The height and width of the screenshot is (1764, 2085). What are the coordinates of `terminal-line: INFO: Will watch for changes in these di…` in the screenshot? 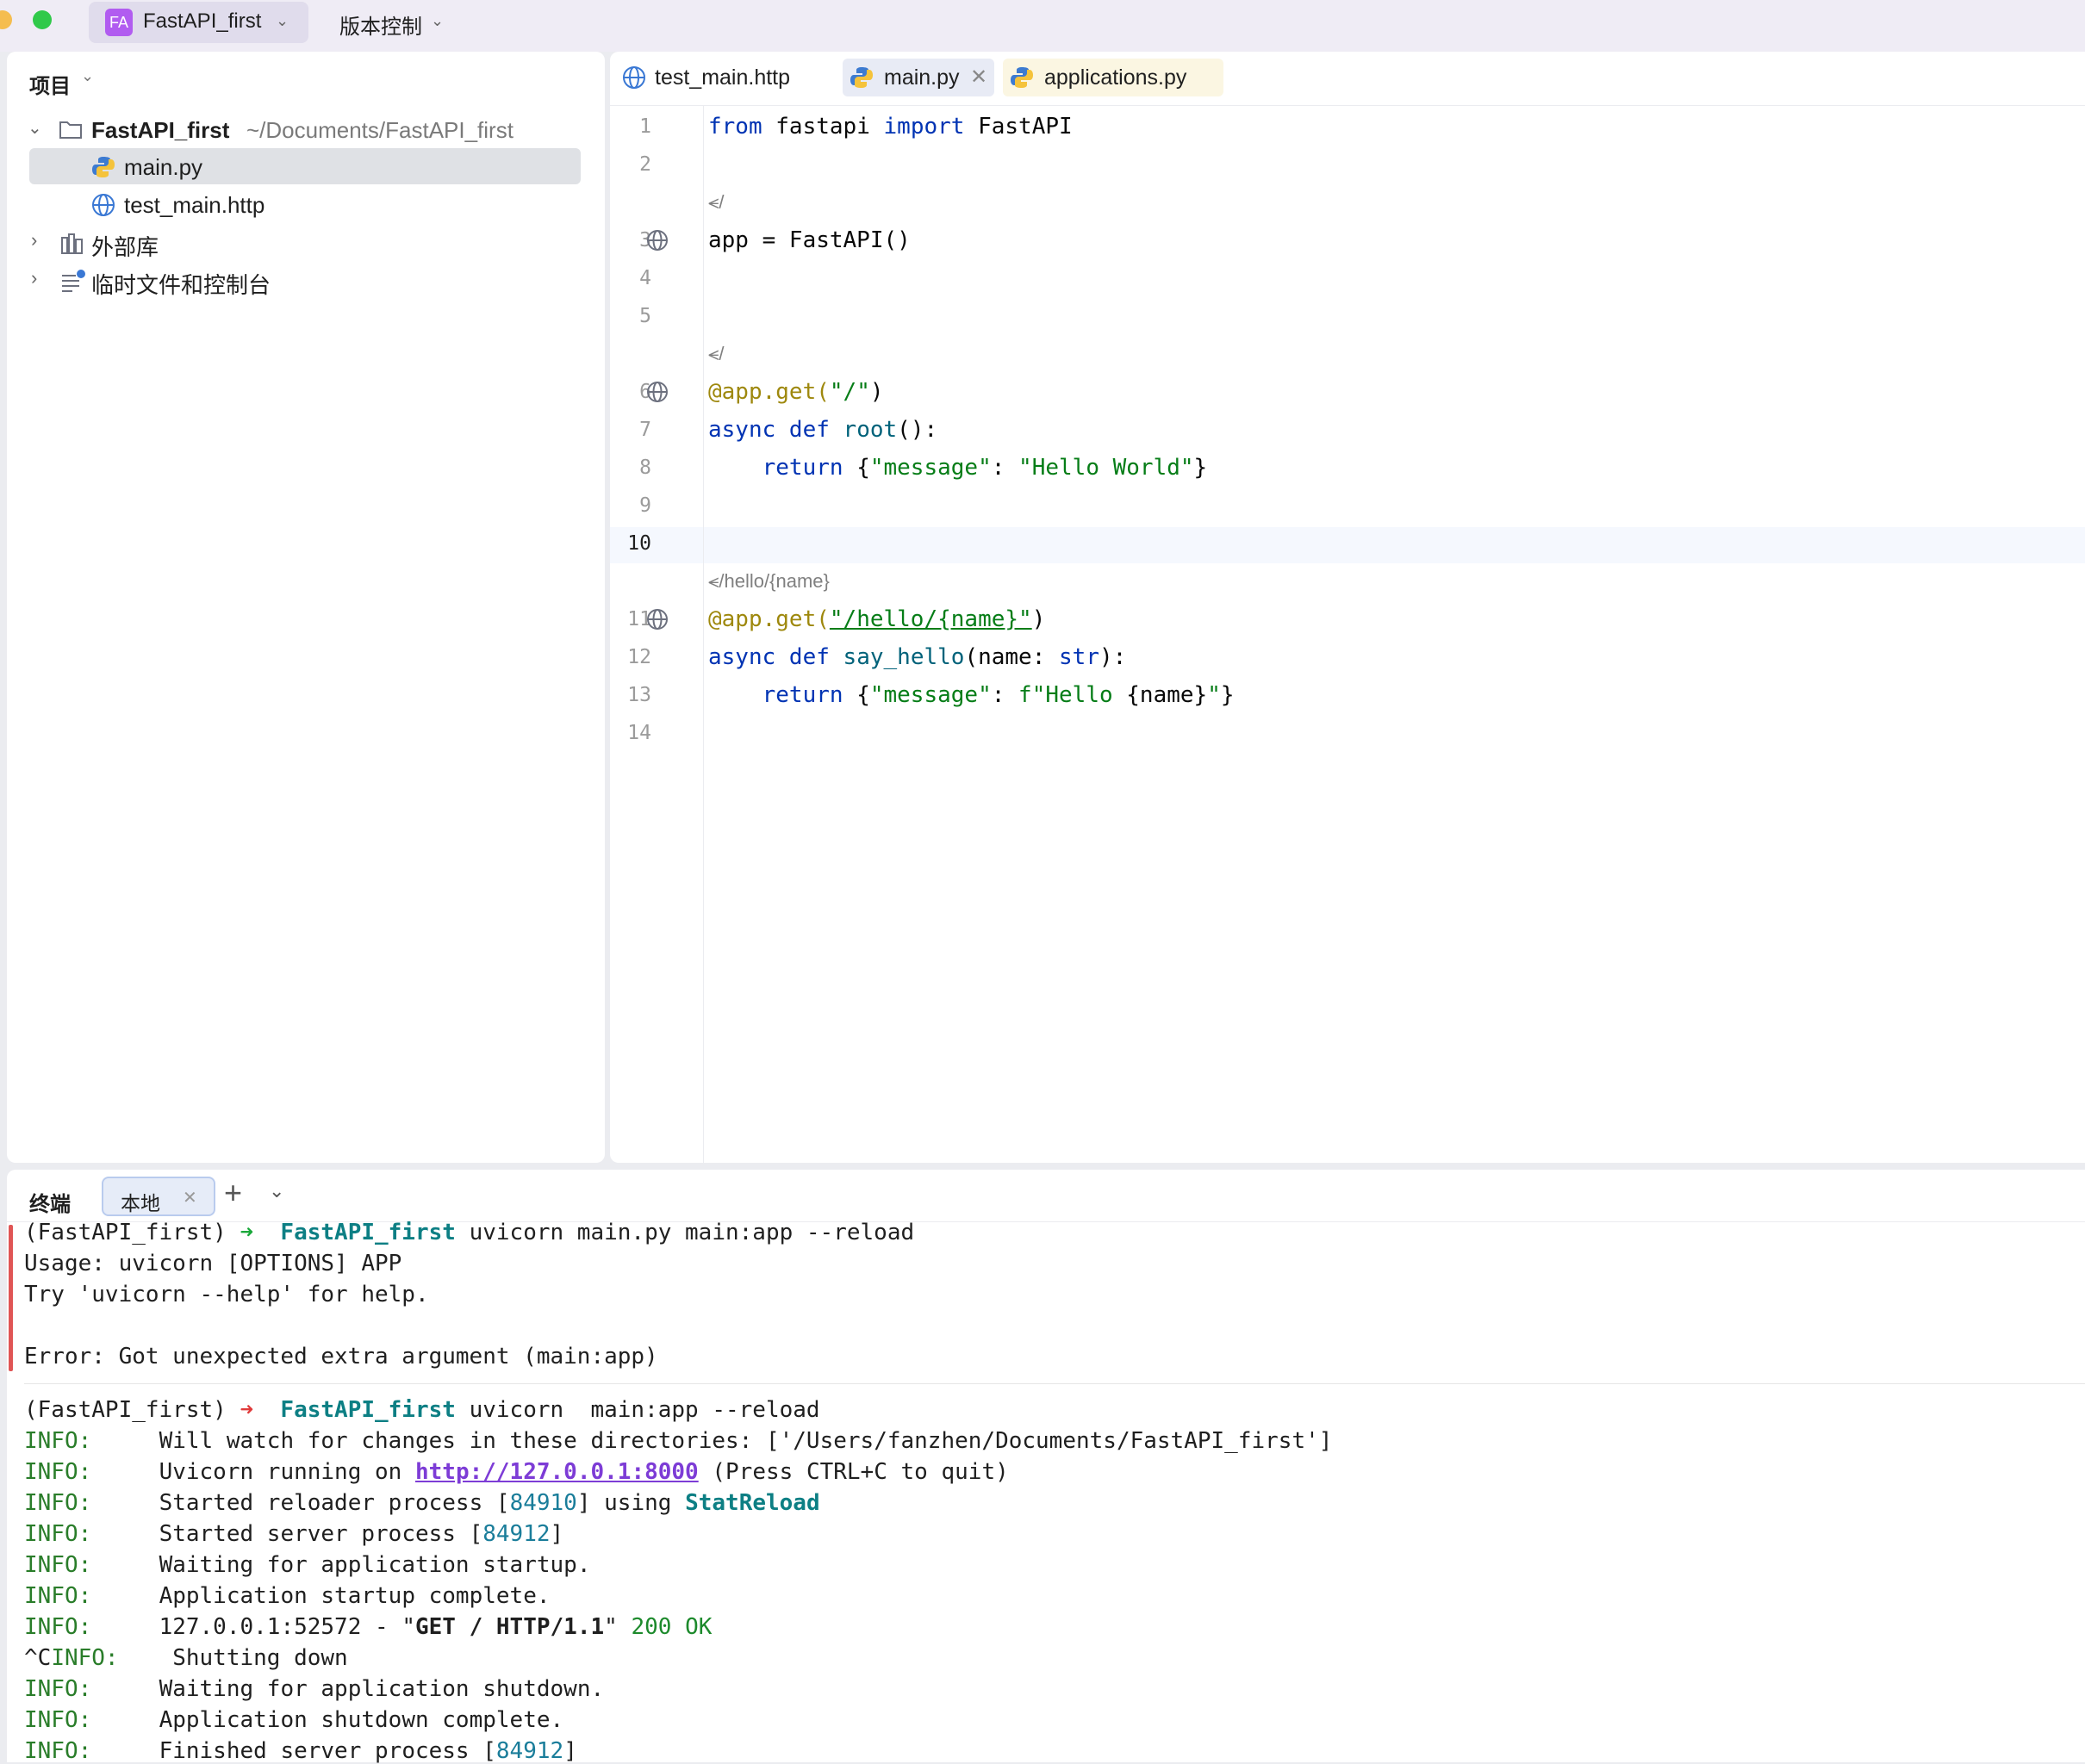 It's located at (678, 1441).